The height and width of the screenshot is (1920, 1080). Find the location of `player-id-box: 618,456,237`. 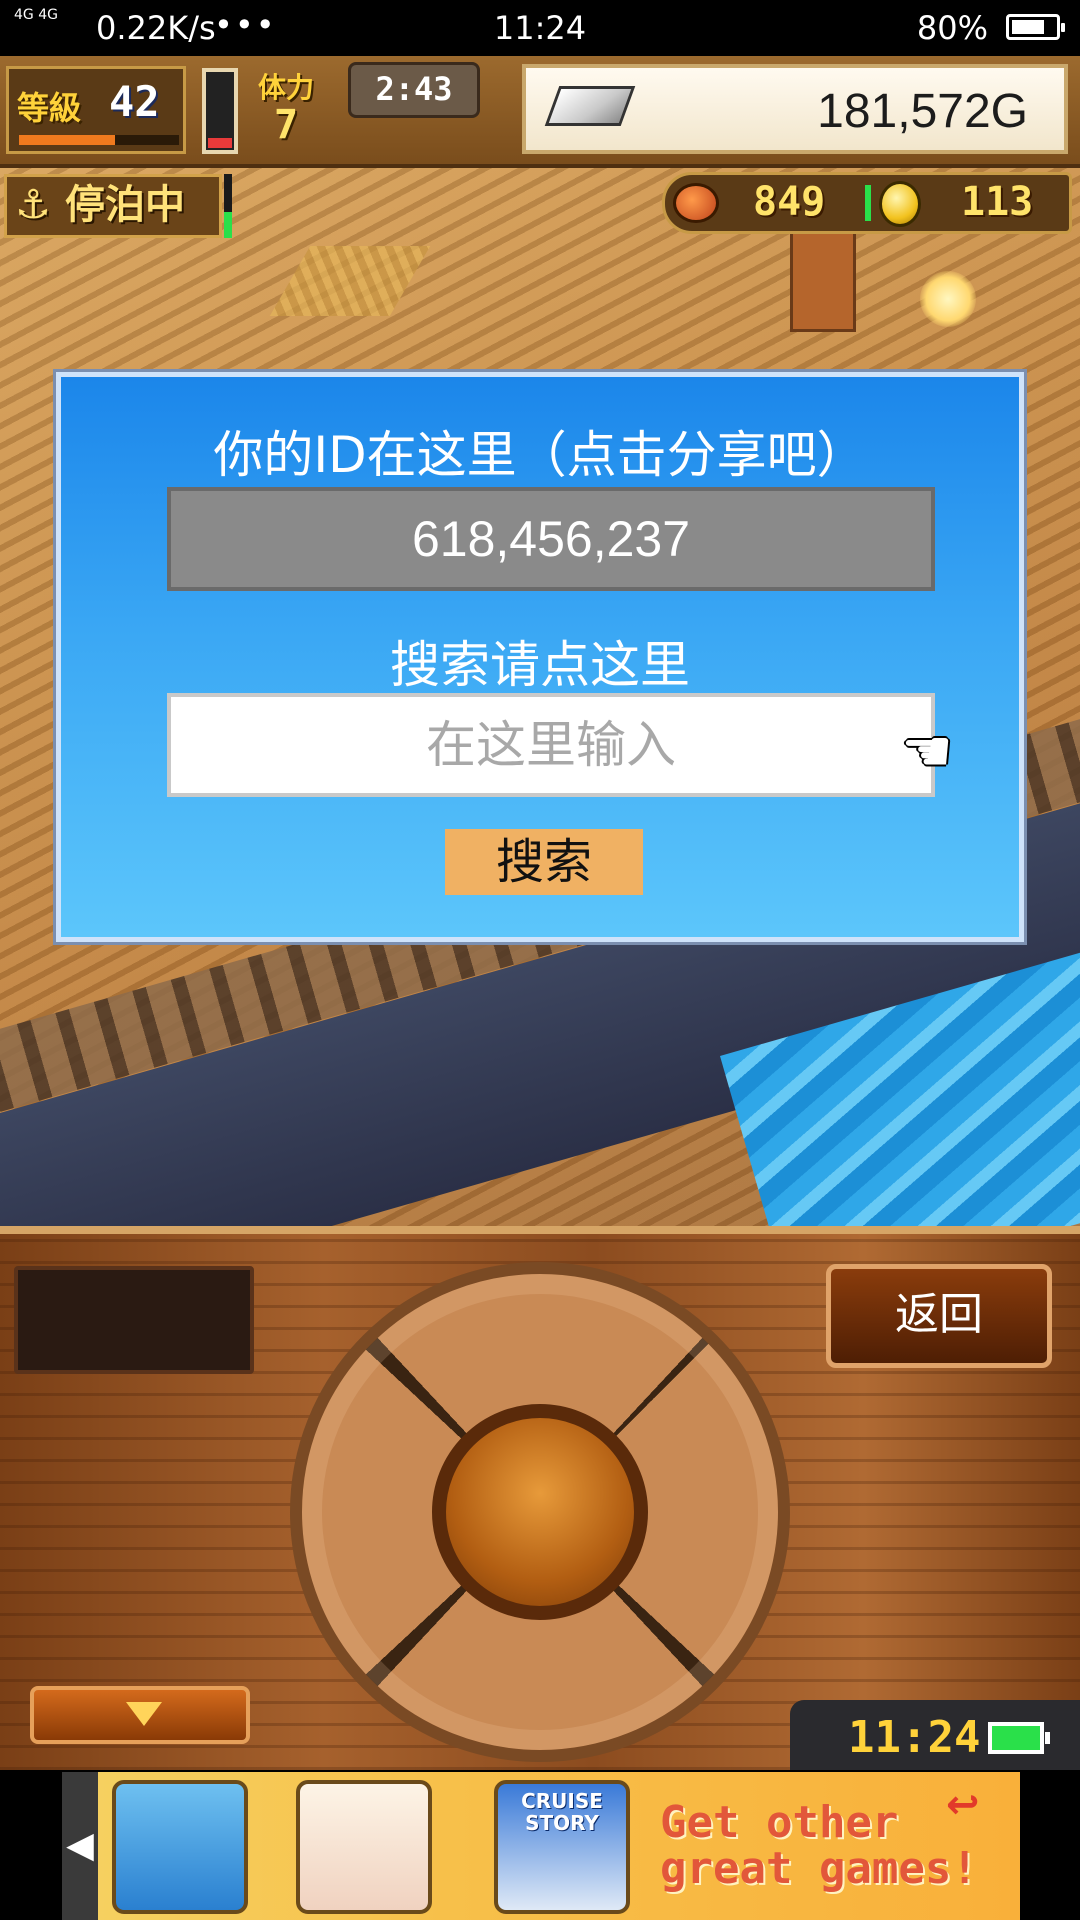

player-id-box: 618,456,237 is located at coordinates (551, 539).